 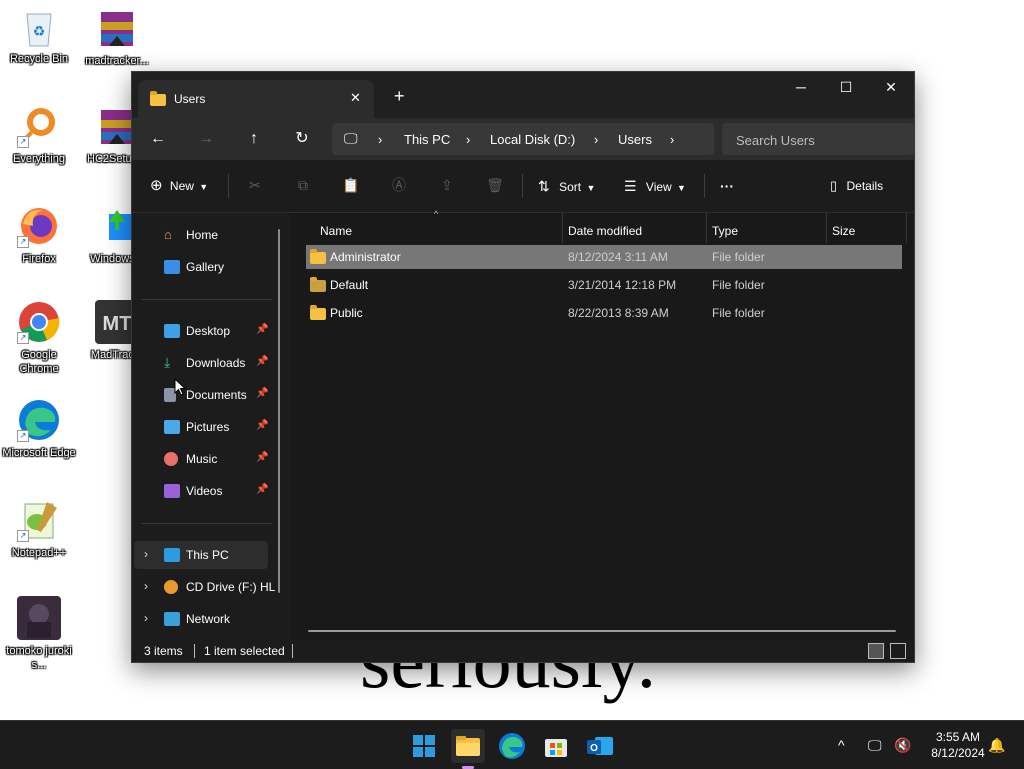 I want to click on details-view-icon, so click(x=876, y=651).